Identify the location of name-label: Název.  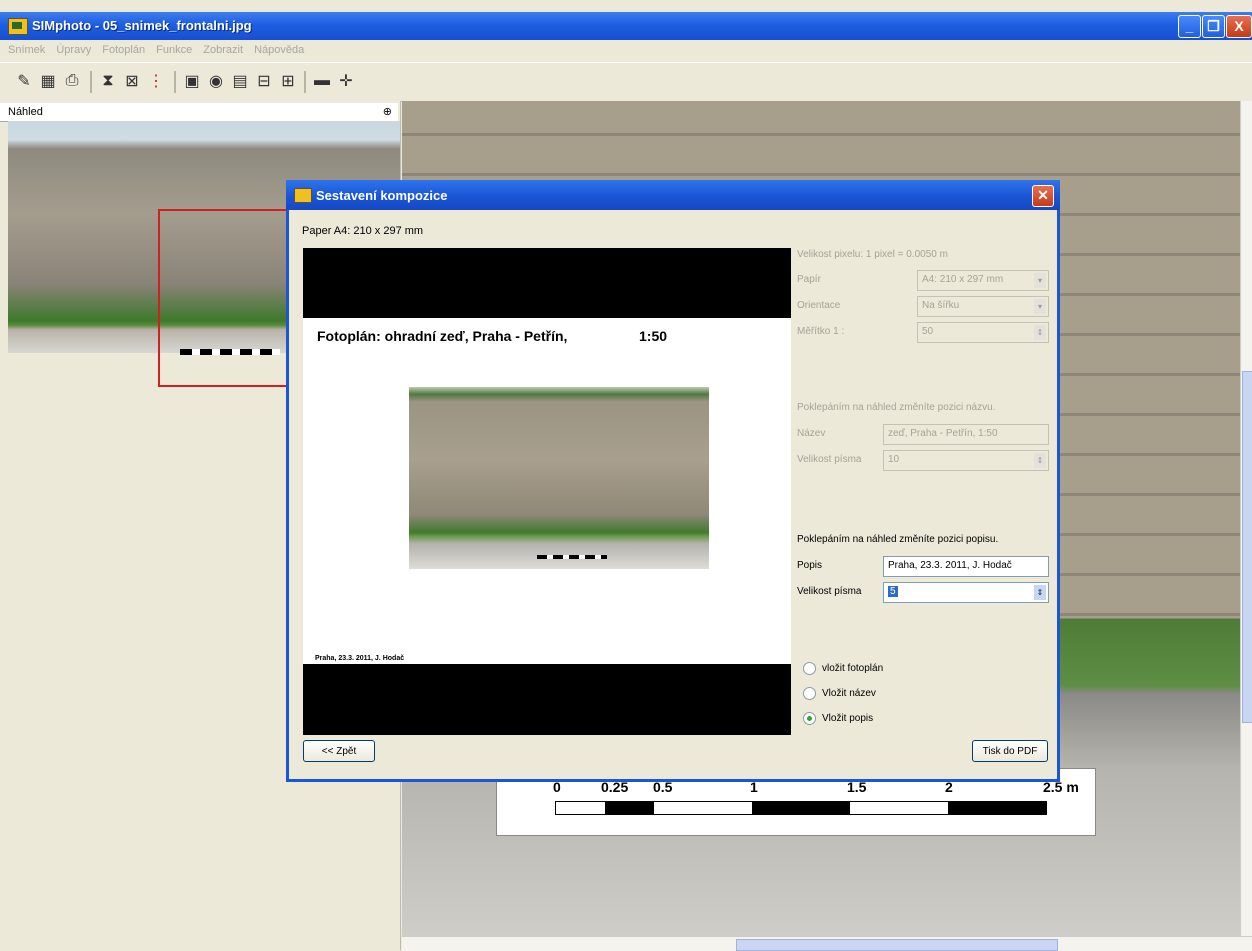
(811, 433).